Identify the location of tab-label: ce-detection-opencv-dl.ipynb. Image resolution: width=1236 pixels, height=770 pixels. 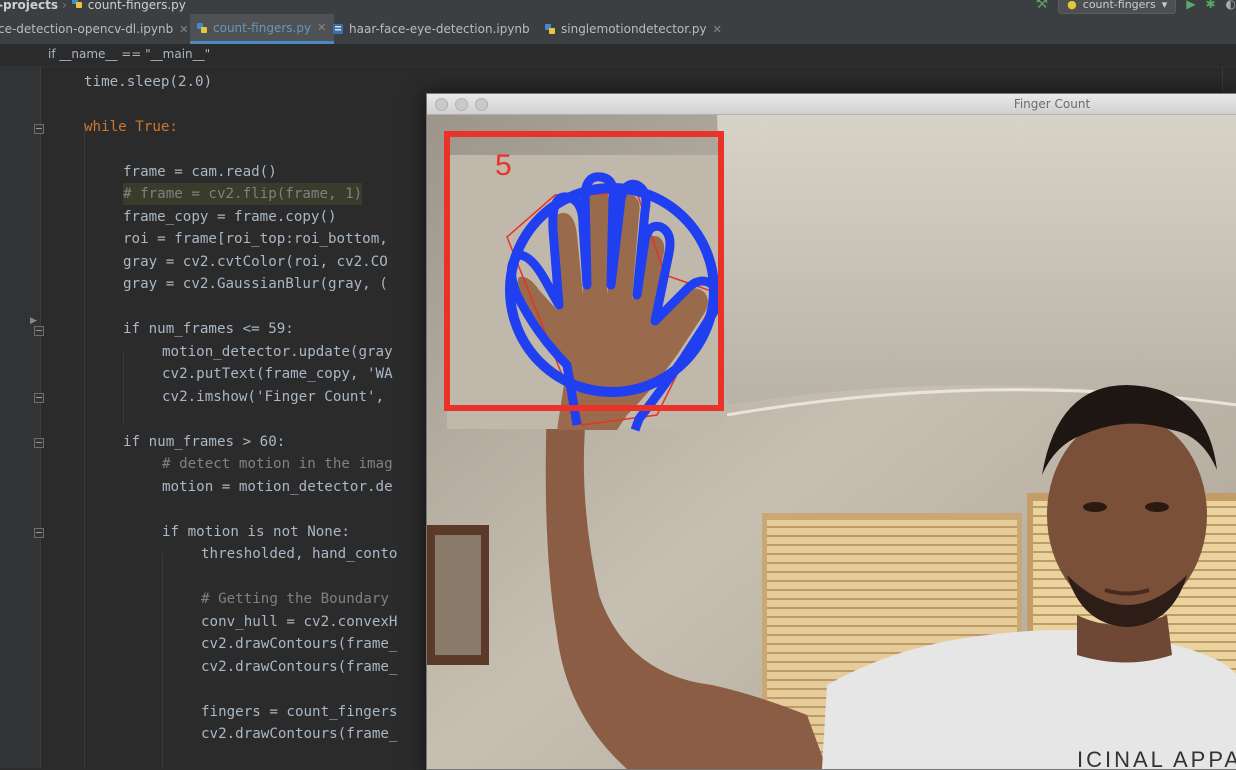
(87, 29).